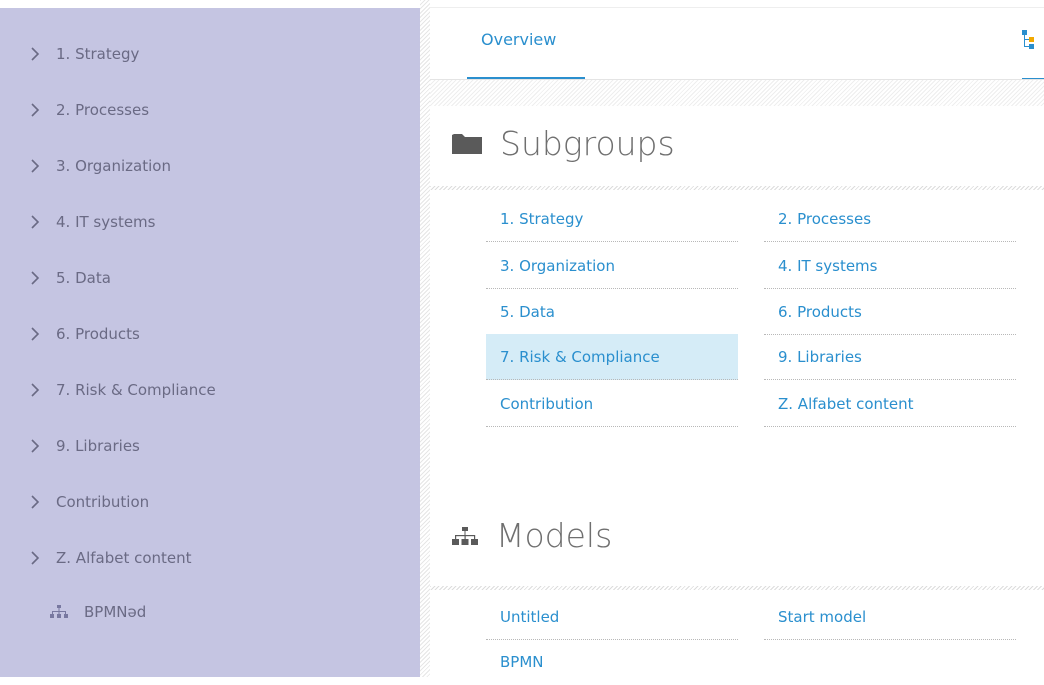 This screenshot has width=1044, height=685. Describe the element at coordinates (554, 535) in the screenshot. I see `section-title: Models` at that location.